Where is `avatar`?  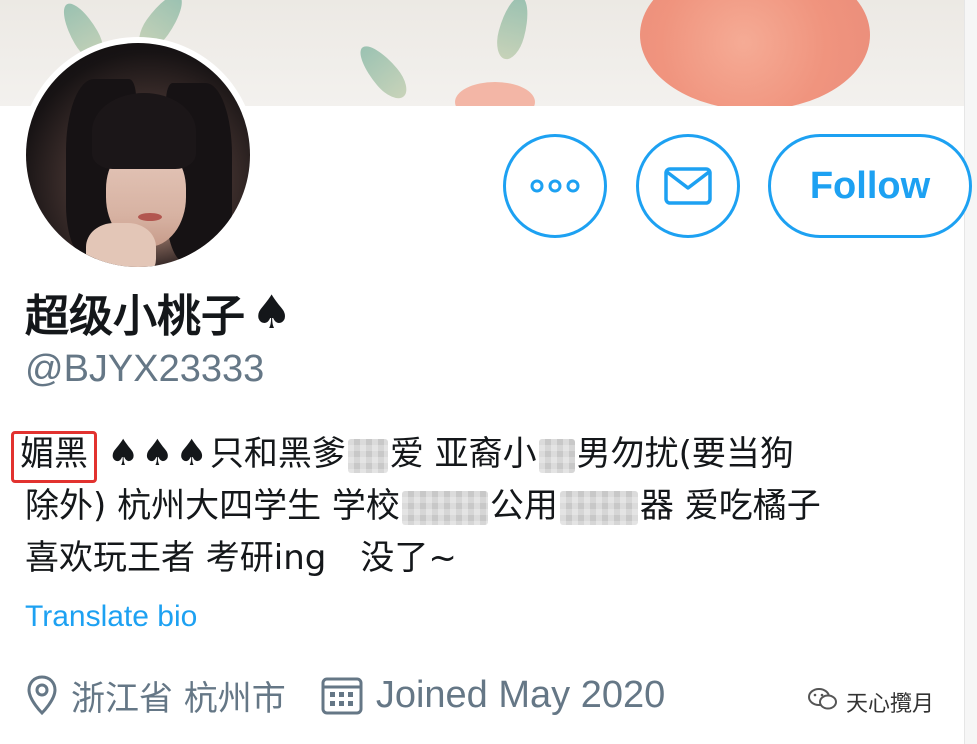
avatar is located at coordinates (138, 155).